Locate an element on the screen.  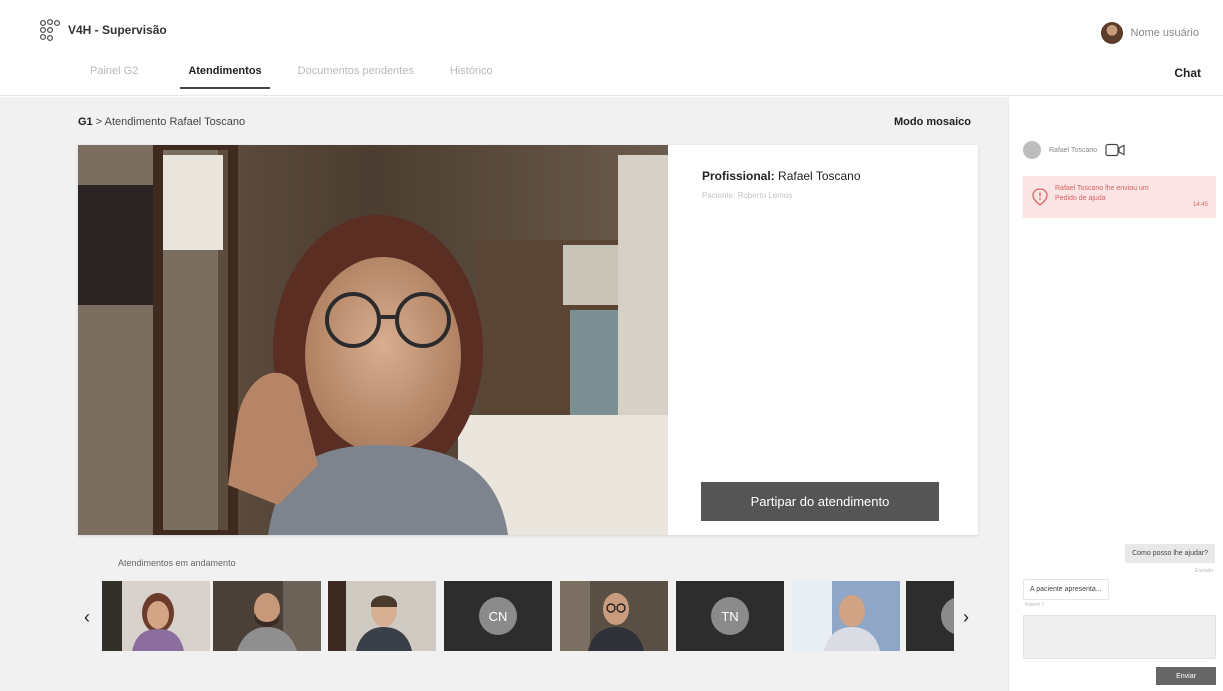
user-menu: Nome usuário is located at coordinates (1149, 33).